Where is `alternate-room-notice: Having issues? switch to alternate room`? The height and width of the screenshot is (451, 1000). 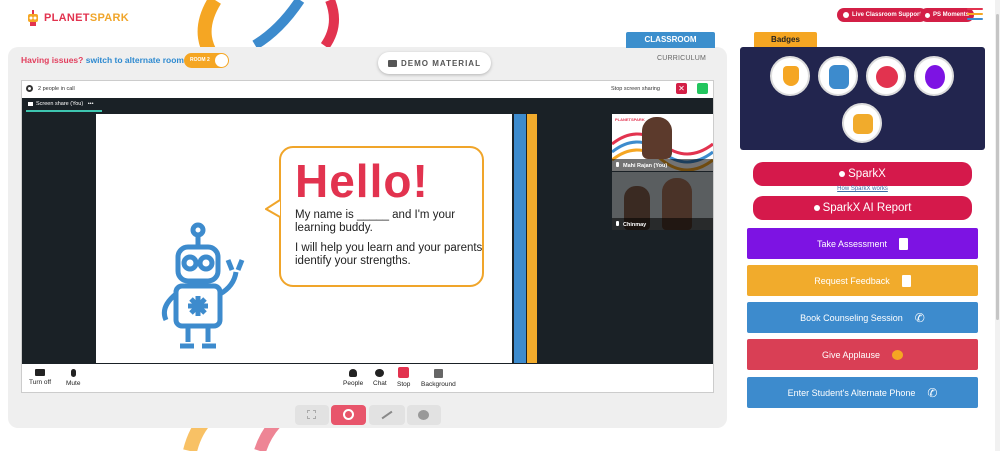 alternate-room-notice: Having issues? switch to alternate room is located at coordinates (102, 60).